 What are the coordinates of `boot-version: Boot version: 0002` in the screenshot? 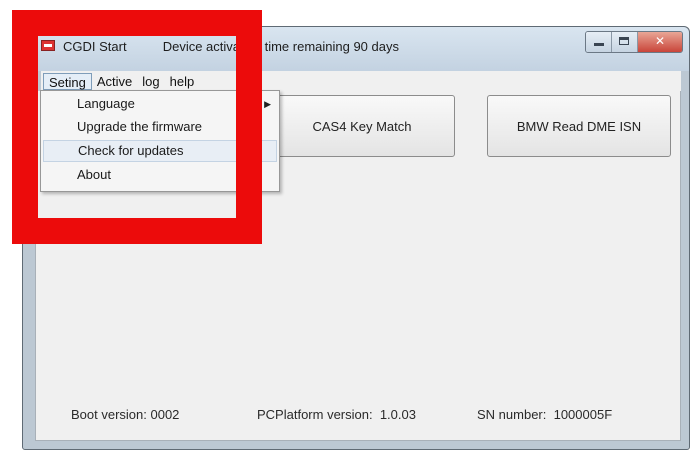 It's located at (125, 414).